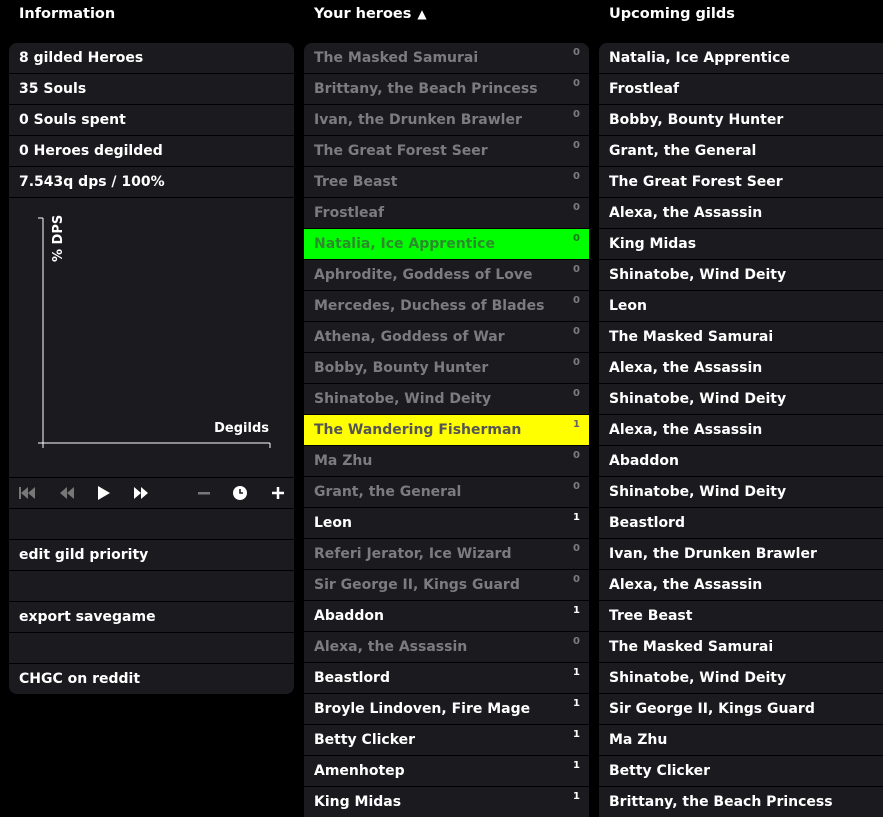 This screenshot has width=883, height=817. I want to click on plus-icon, so click(278, 493).